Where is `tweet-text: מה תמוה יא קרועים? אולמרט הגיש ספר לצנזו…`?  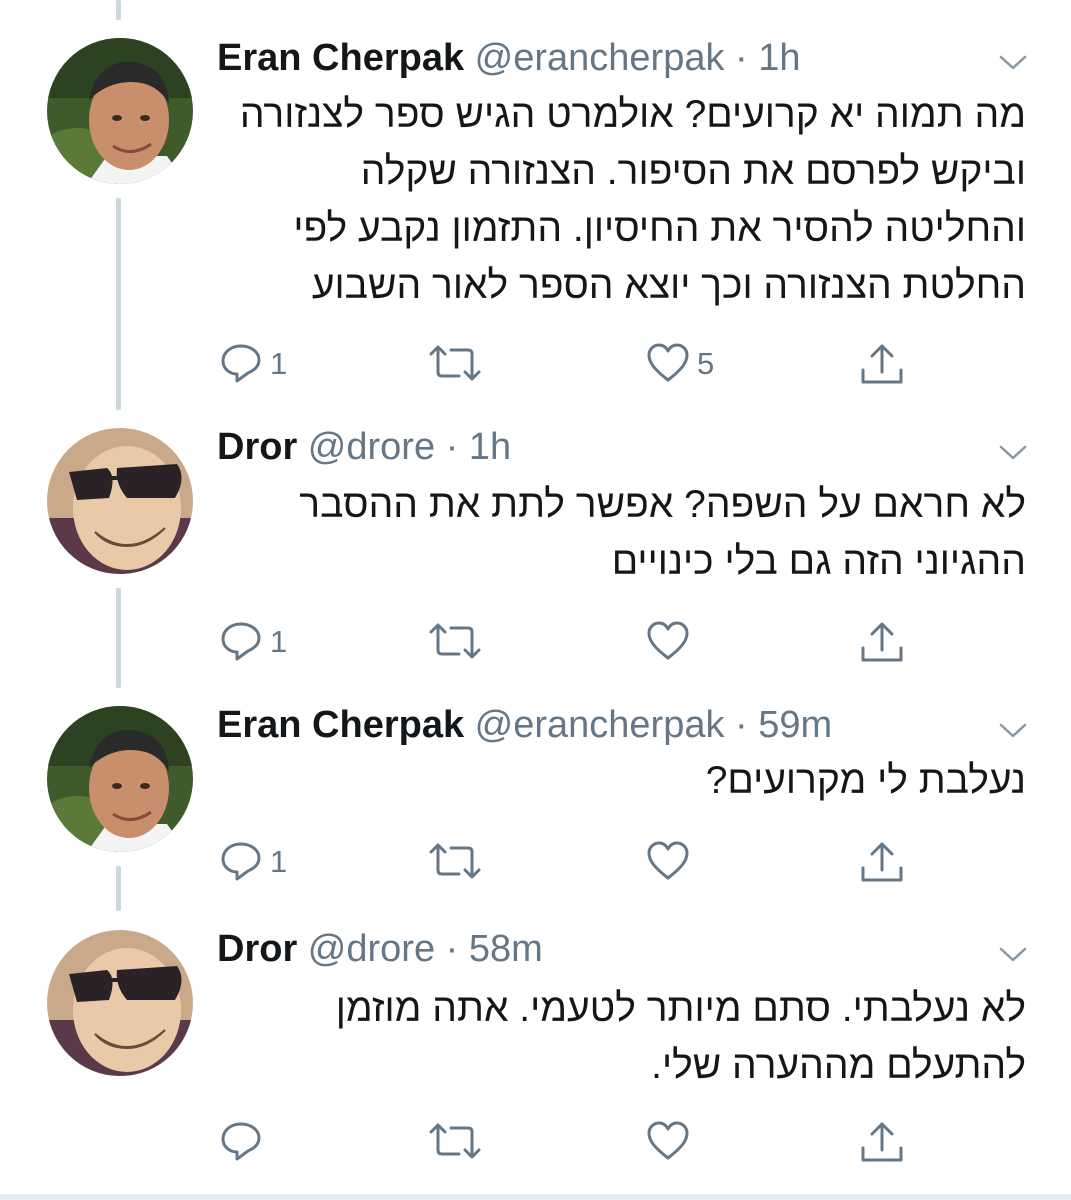 tweet-text: מה תמוה יא קרועים? אולמרט הגיש ספר לצנזו… is located at coordinates (616, 200).